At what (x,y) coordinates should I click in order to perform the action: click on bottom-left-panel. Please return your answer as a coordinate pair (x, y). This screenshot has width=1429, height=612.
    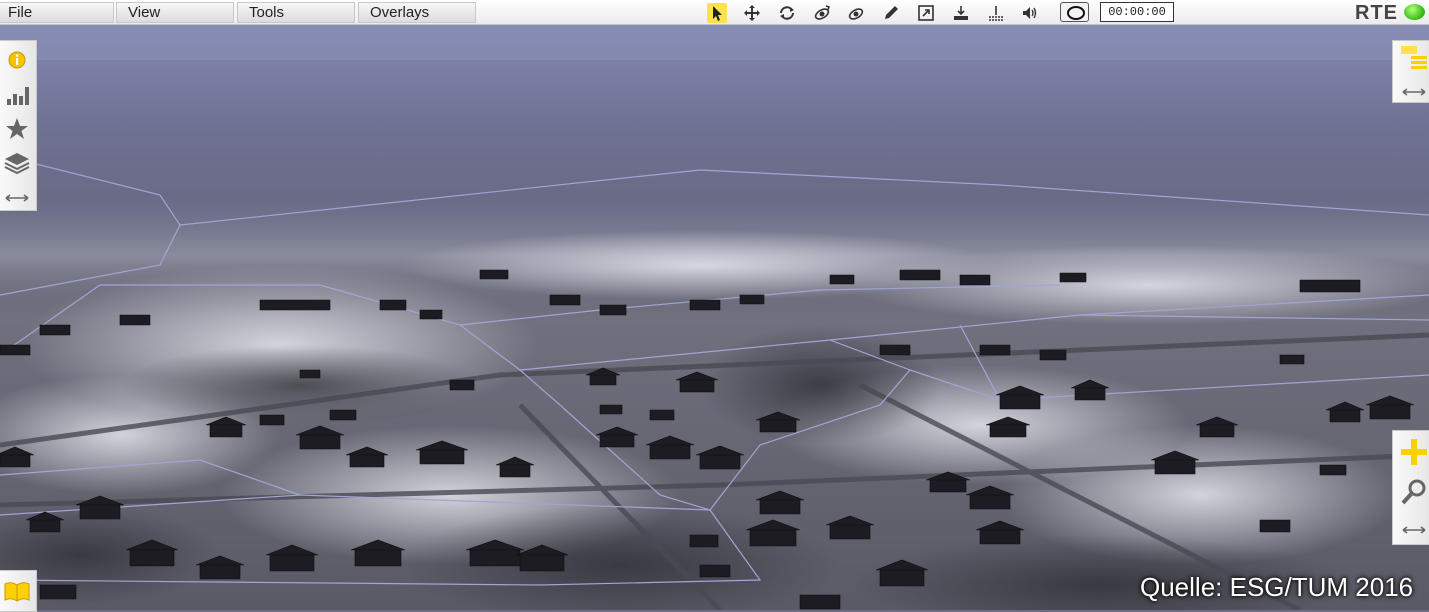
    Looking at the image, I should click on (18, 591).